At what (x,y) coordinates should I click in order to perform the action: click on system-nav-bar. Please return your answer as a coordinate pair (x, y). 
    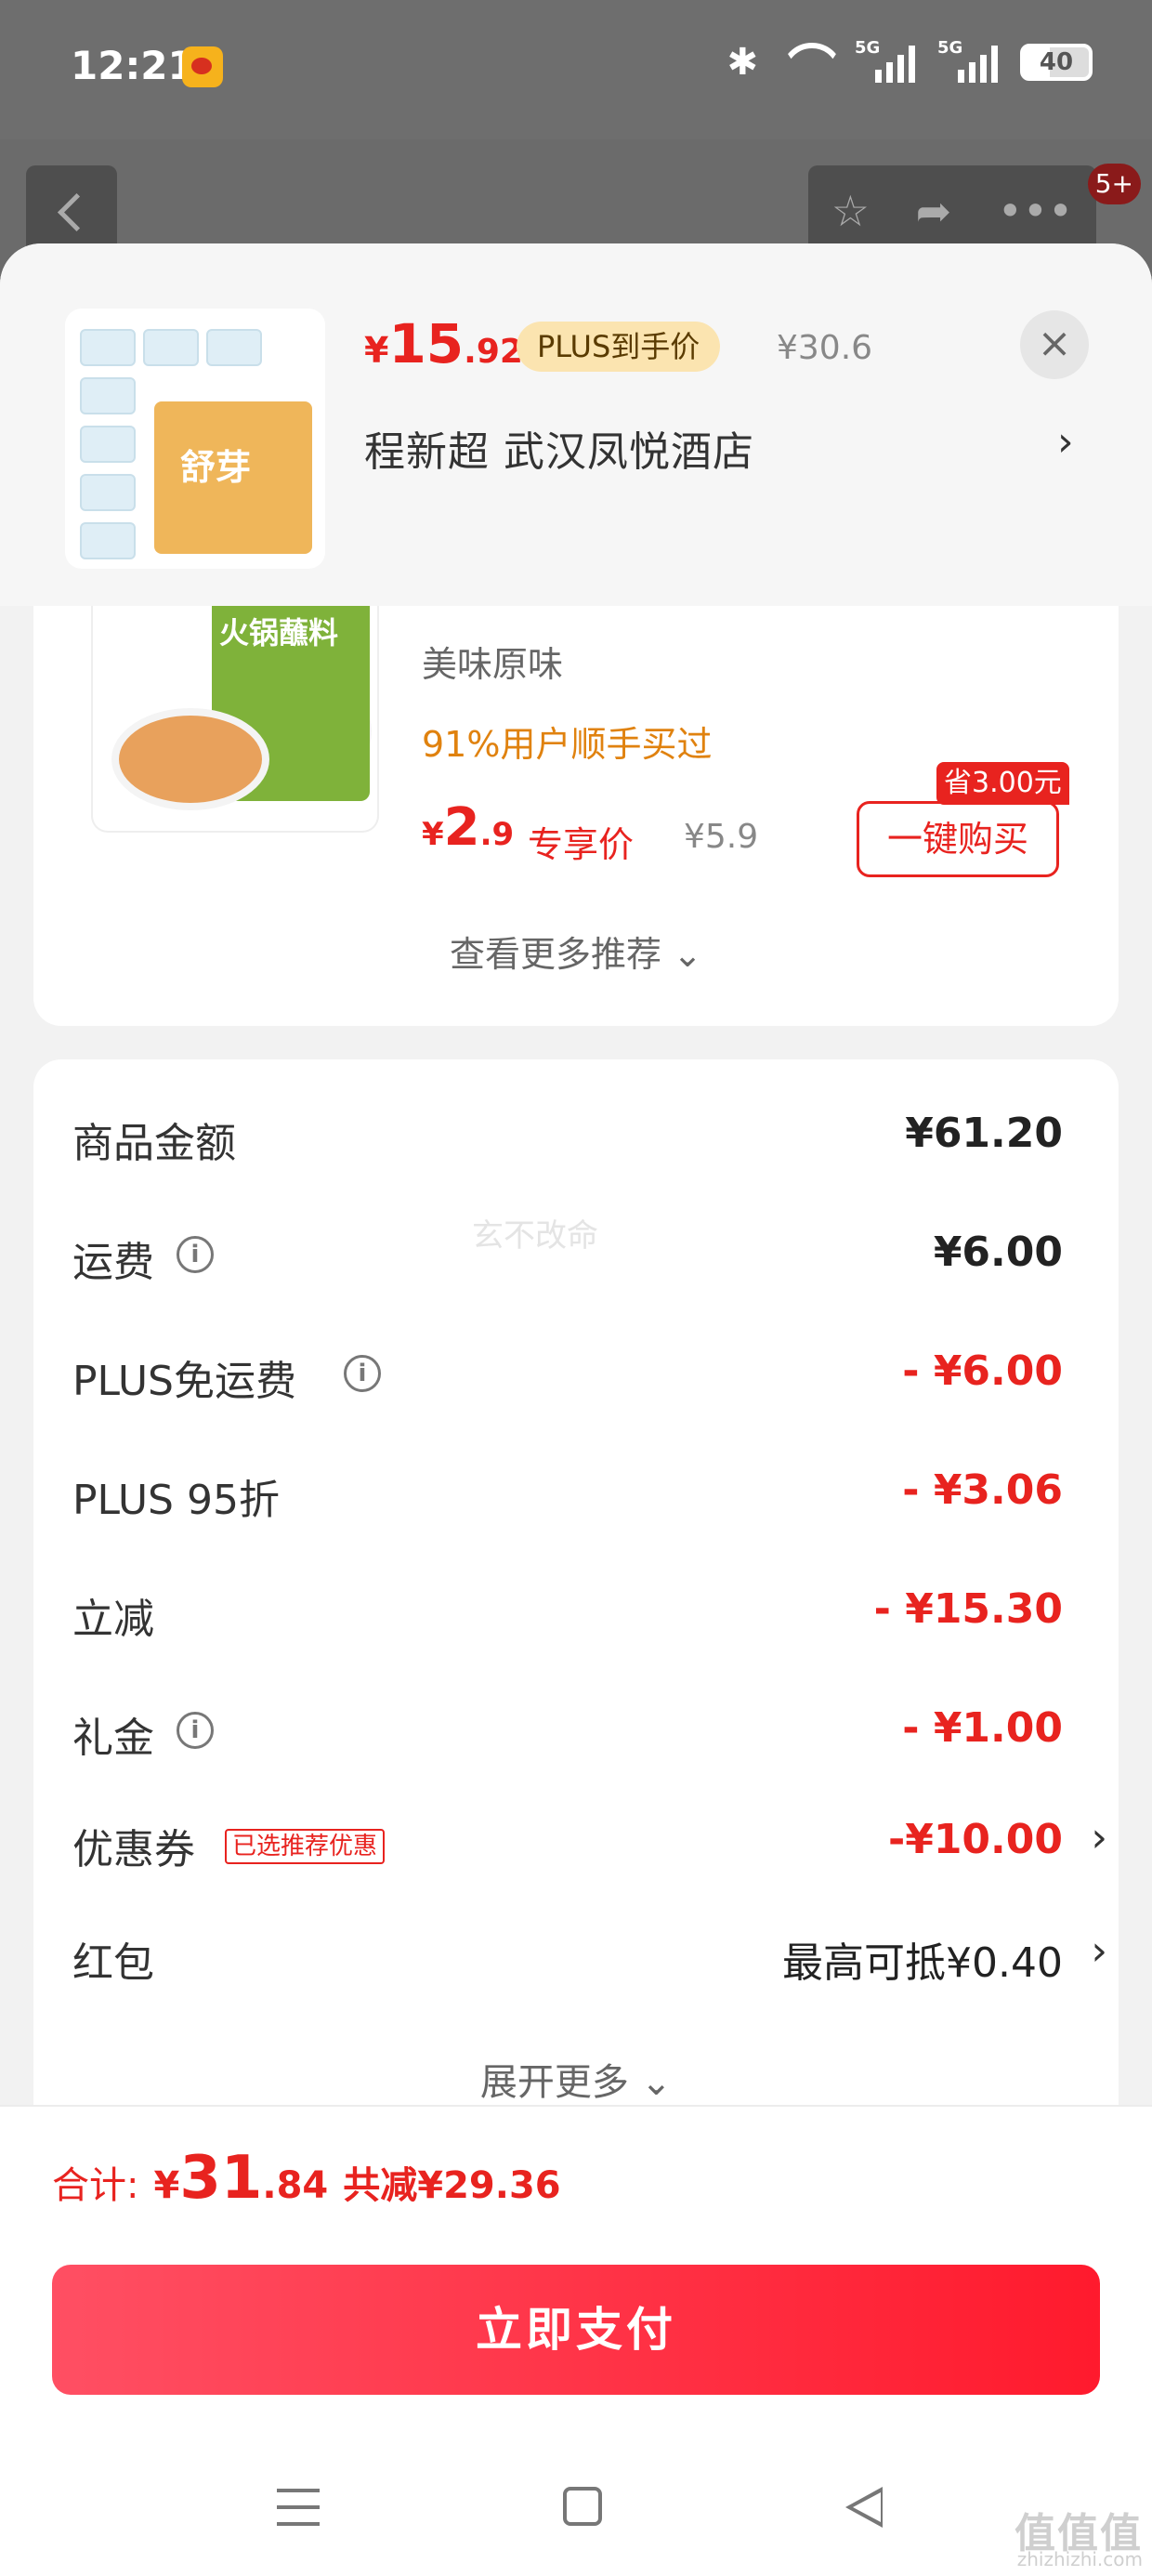
    Looking at the image, I should click on (576, 2514).